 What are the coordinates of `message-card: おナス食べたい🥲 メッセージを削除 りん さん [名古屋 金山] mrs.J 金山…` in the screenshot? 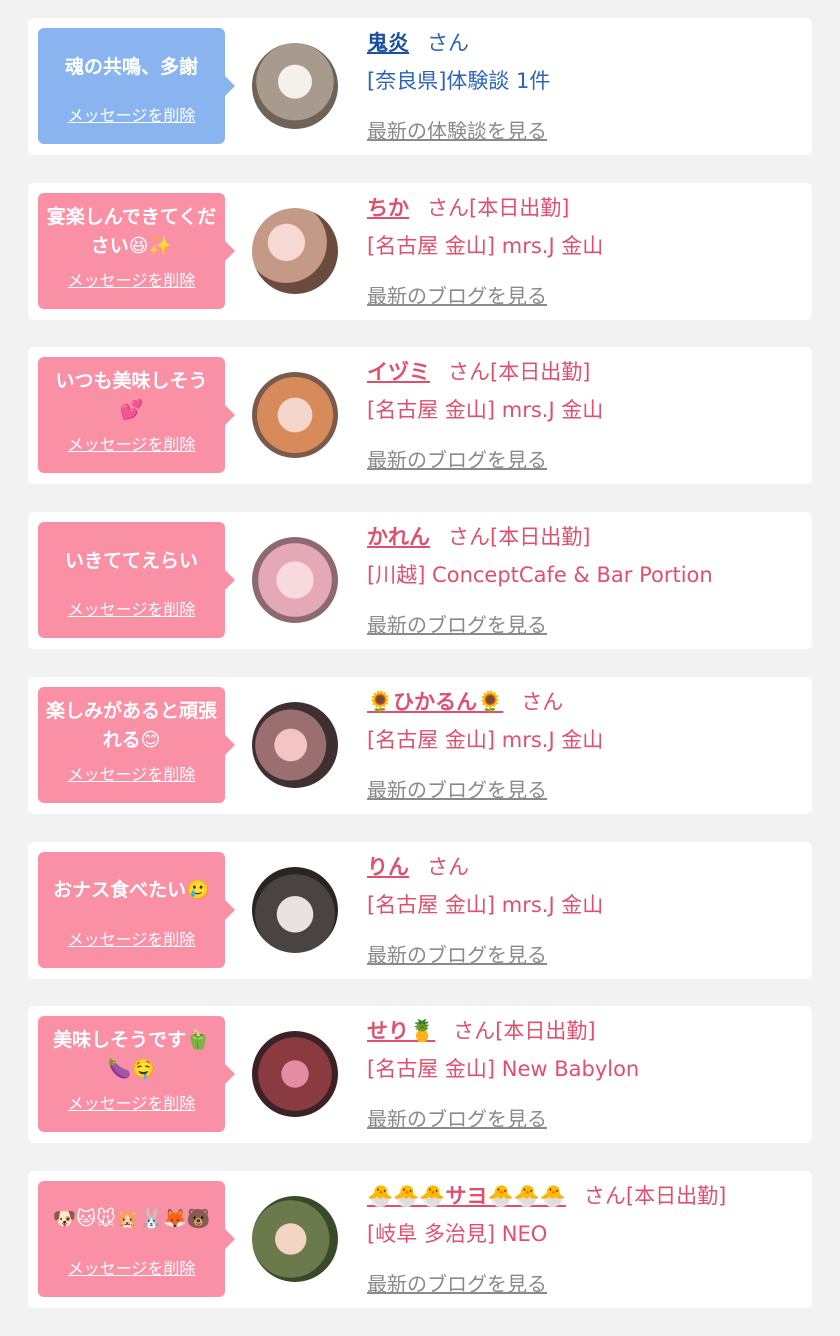 It's located at (420, 910).